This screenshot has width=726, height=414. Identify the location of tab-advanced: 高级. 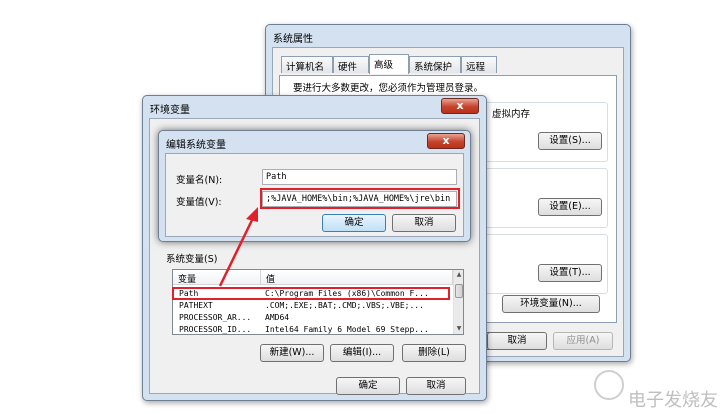
(389, 64).